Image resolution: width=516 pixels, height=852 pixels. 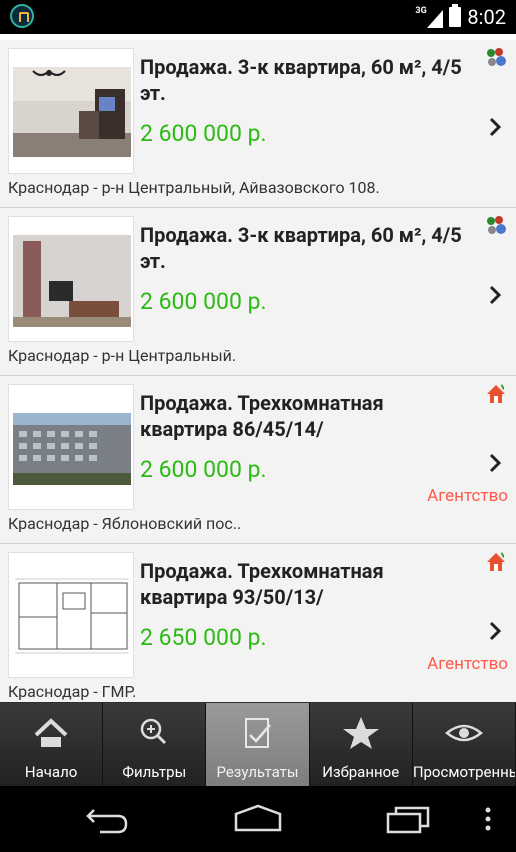 What do you see at coordinates (257, 772) in the screenshot?
I see `tab-label: Результаты` at bounding box center [257, 772].